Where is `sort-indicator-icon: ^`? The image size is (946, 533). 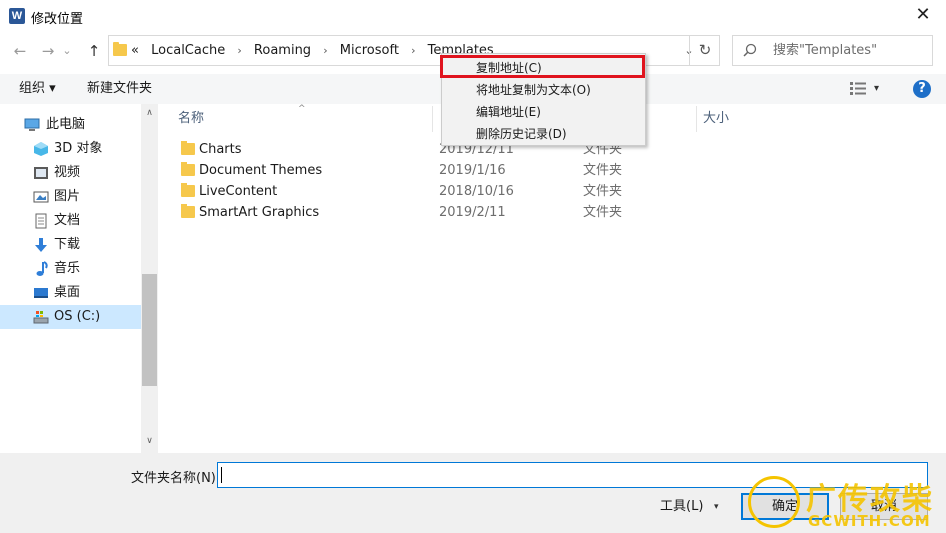 sort-indicator-icon: ^ is located at coordinates (302, 109).